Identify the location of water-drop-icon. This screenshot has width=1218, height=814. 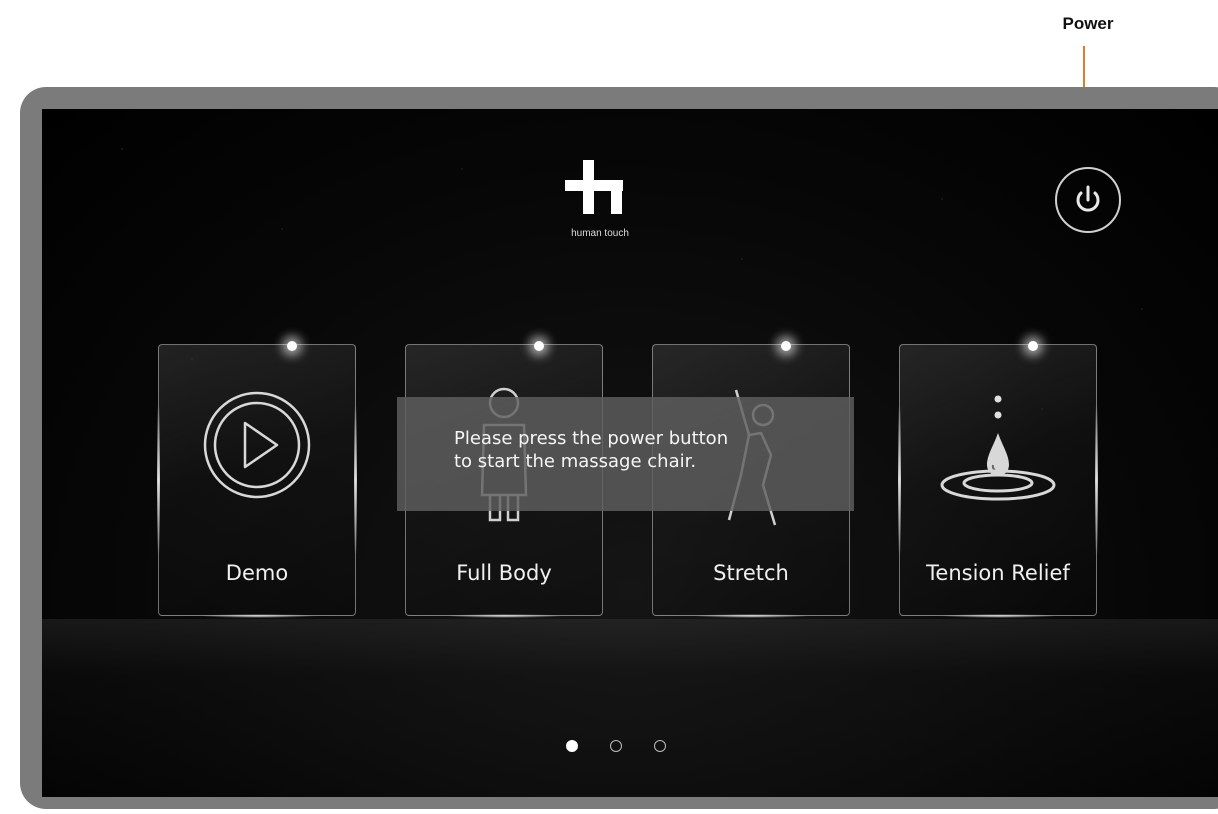
(998, 448).